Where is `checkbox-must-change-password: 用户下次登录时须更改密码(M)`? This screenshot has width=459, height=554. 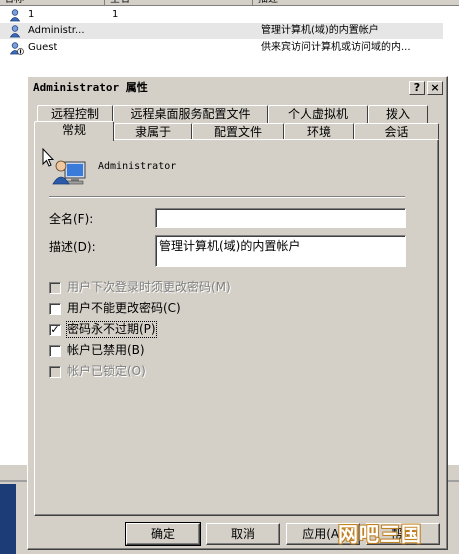 checkbox-must-change-password: 用户下次登录时须更改密码(M) is located at coordinates (149, 288).